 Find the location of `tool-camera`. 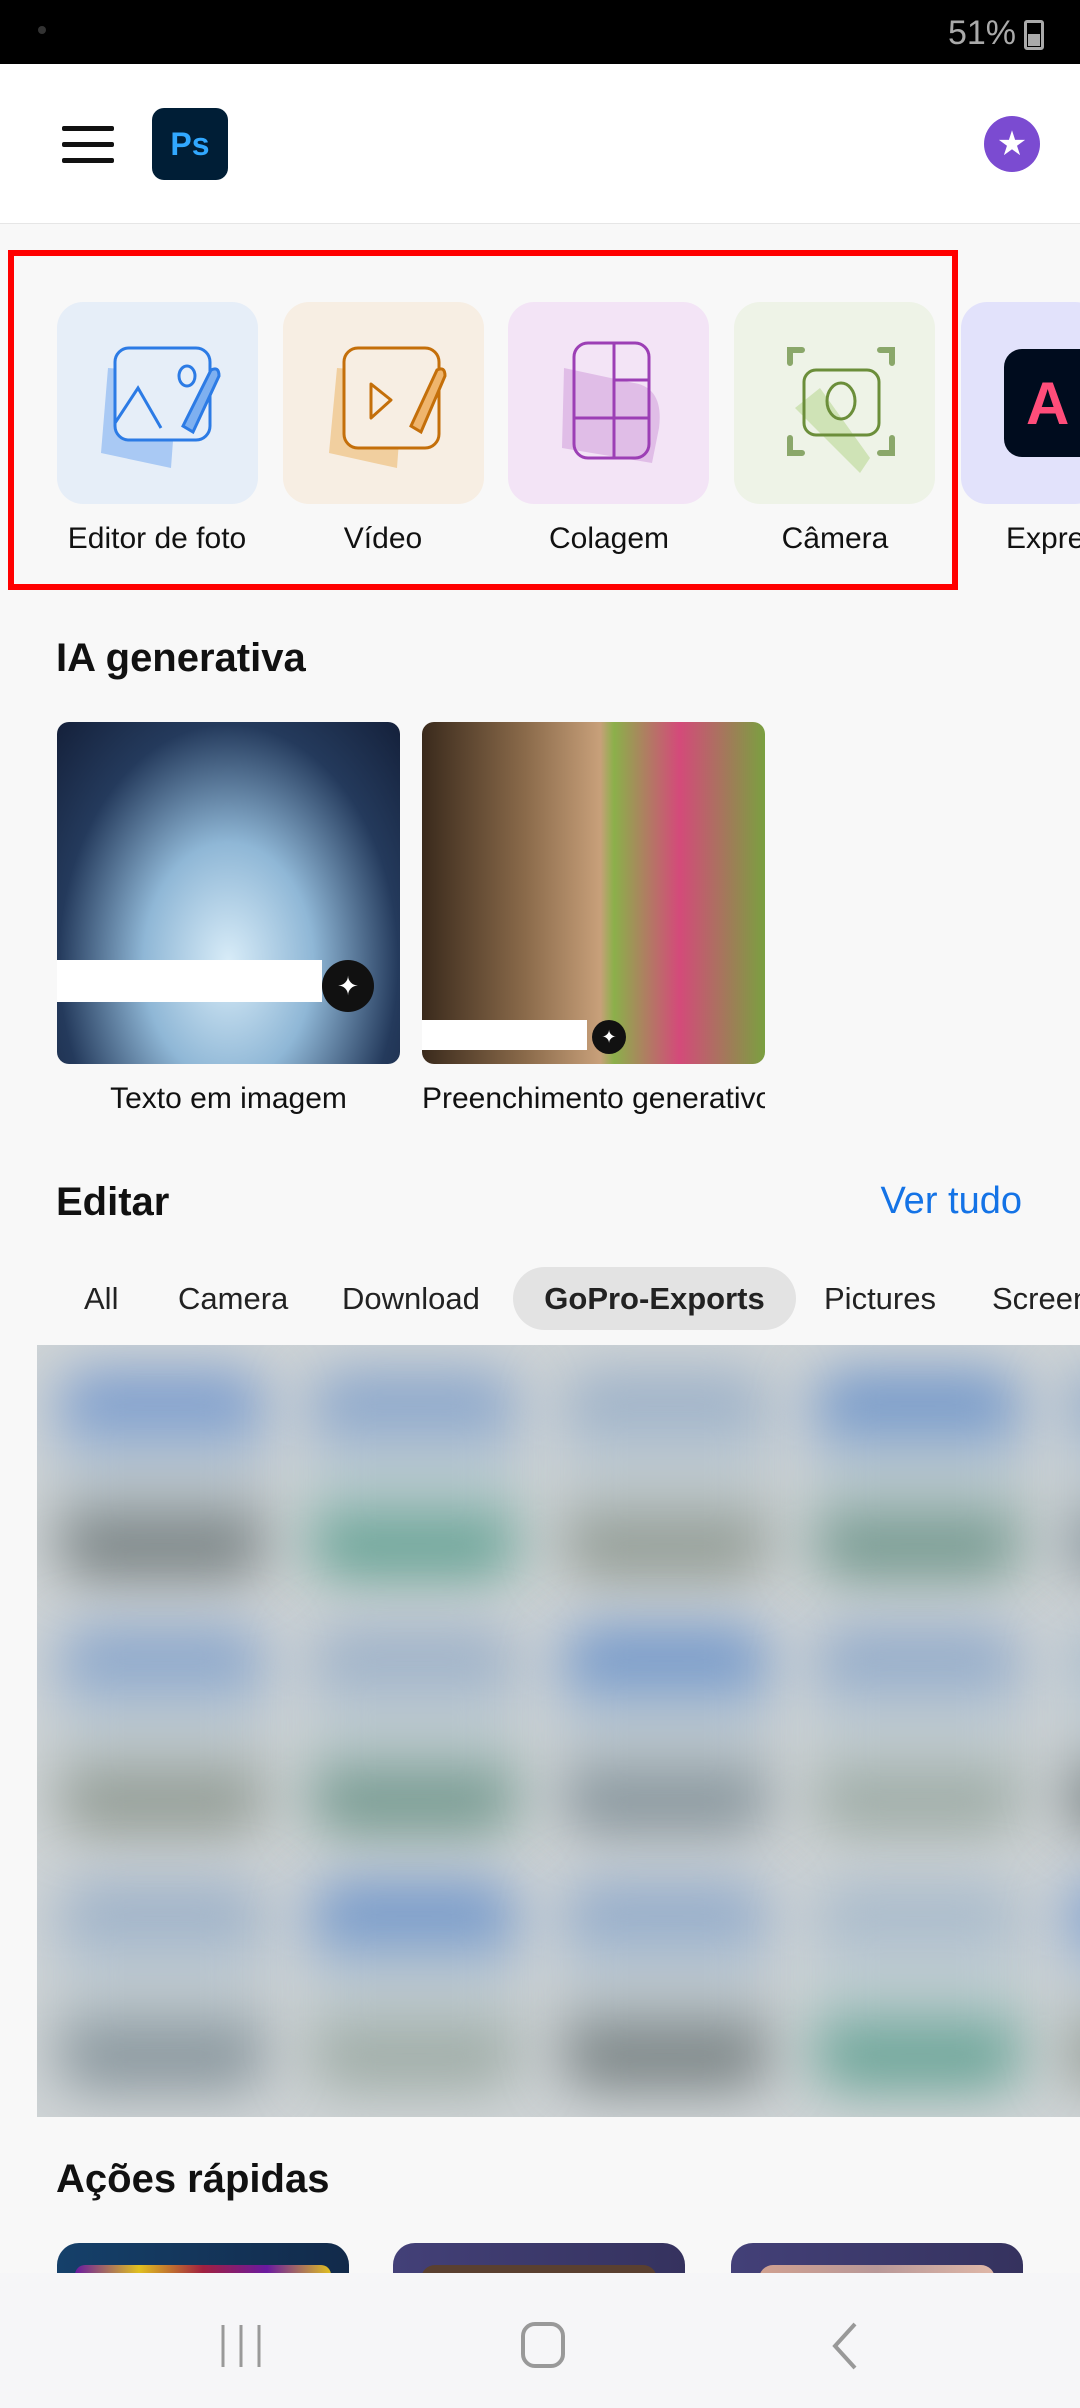

tool-camera is located at coordinates (834, 403).